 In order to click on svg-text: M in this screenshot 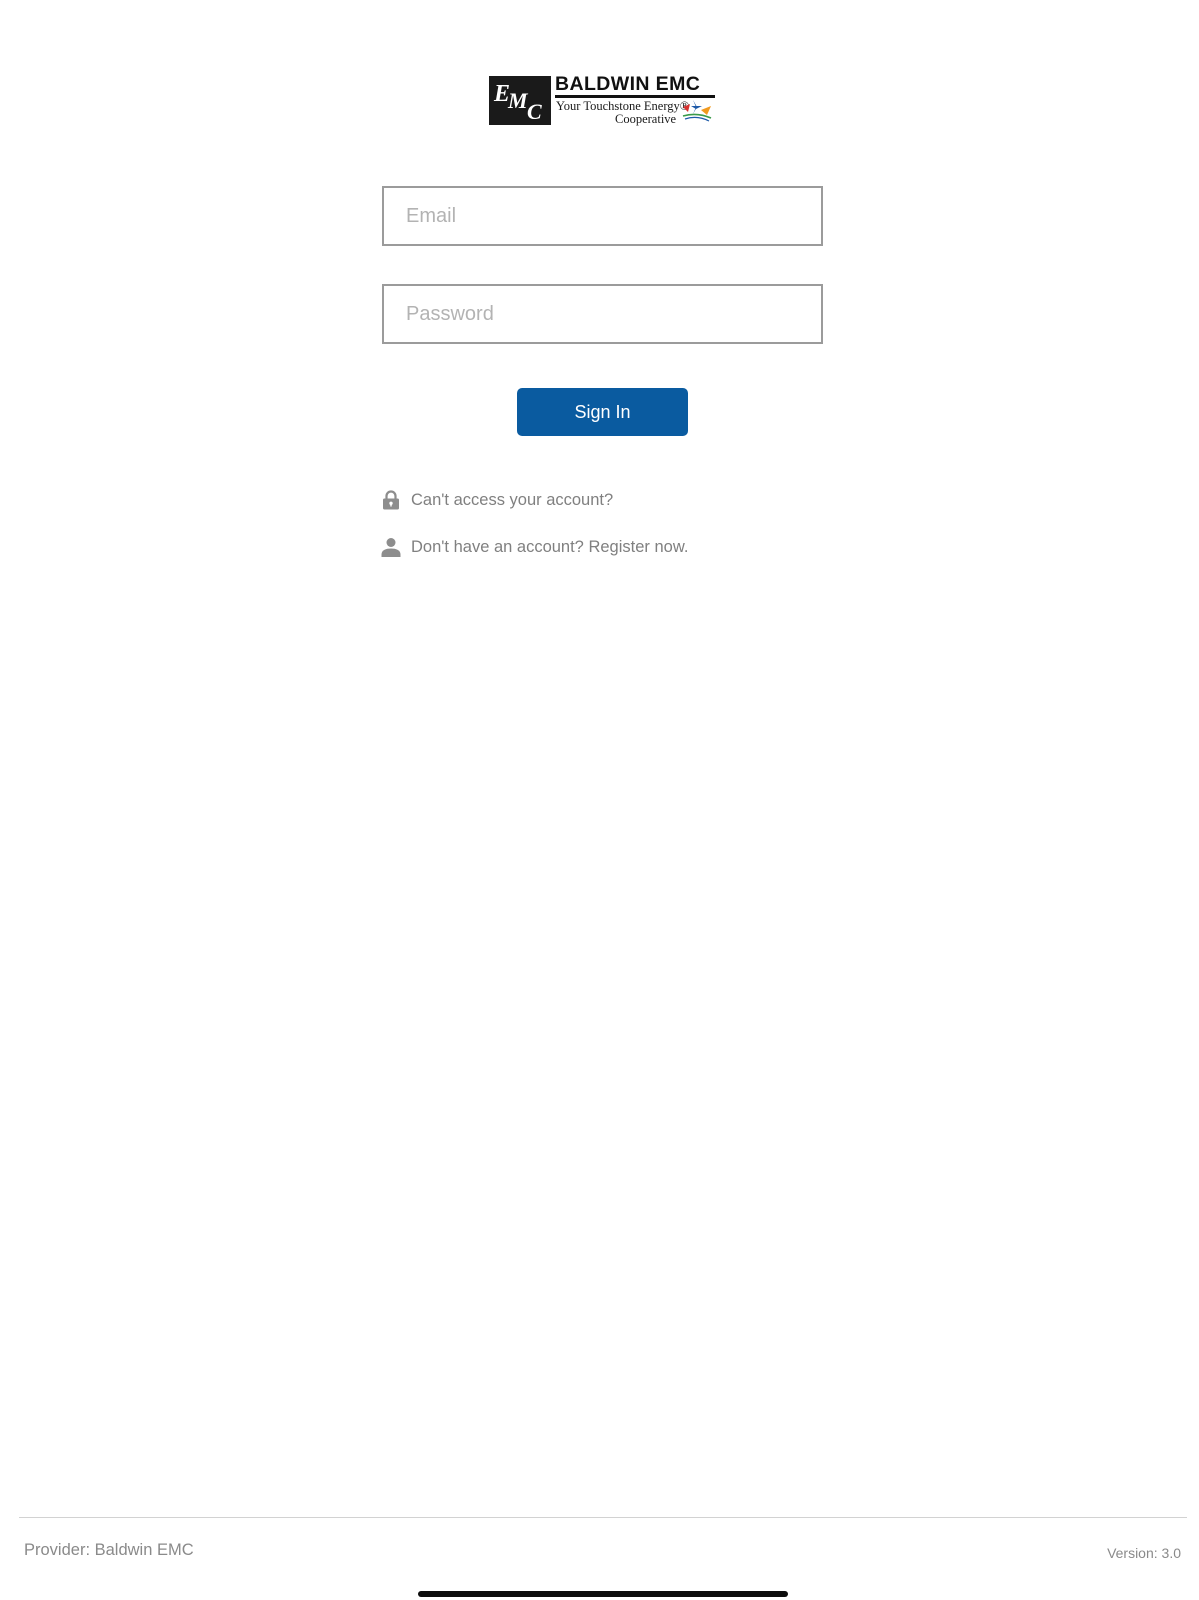, I will do `click(518, 100)`.